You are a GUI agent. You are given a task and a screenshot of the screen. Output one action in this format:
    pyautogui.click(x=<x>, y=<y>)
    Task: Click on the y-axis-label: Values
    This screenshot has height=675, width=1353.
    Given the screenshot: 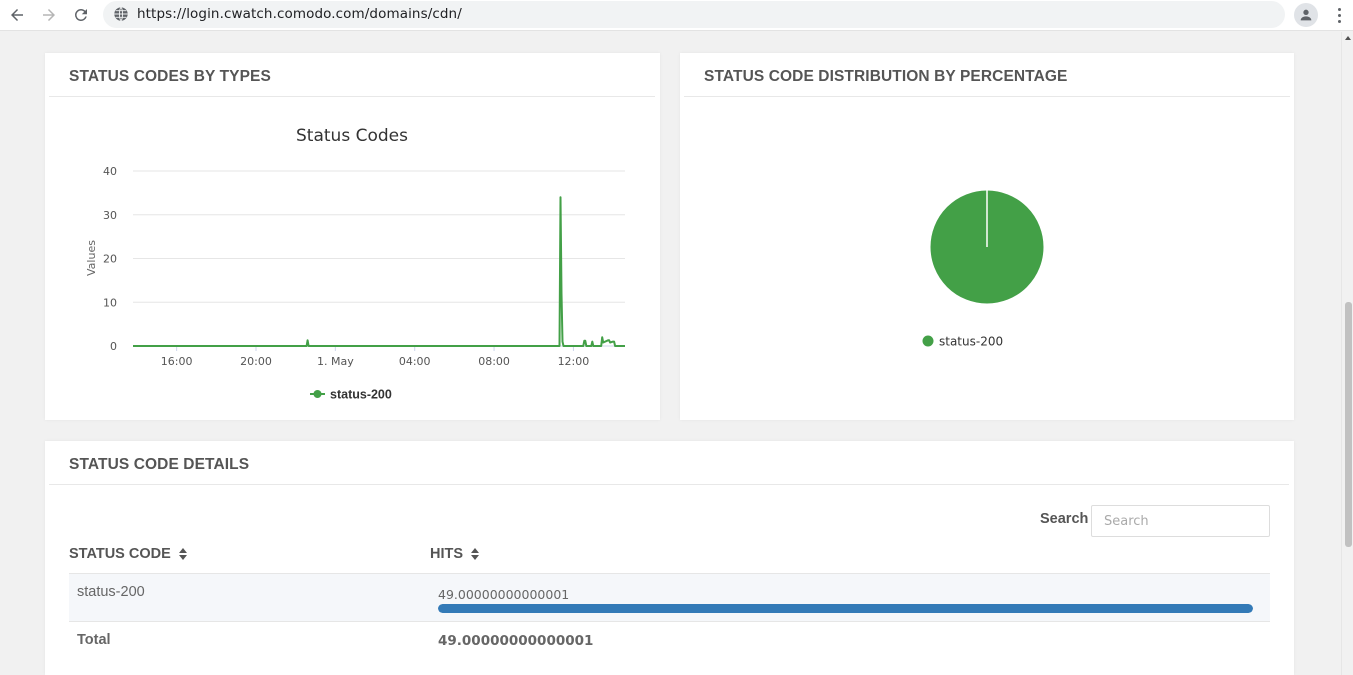 What is the action you would take?
    pyautogui.click(x=91, y=258)
    